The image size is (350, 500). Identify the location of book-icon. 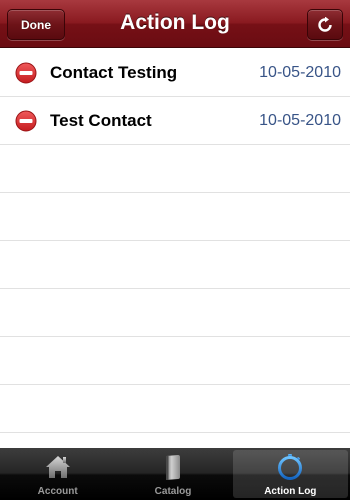
(172, 467).